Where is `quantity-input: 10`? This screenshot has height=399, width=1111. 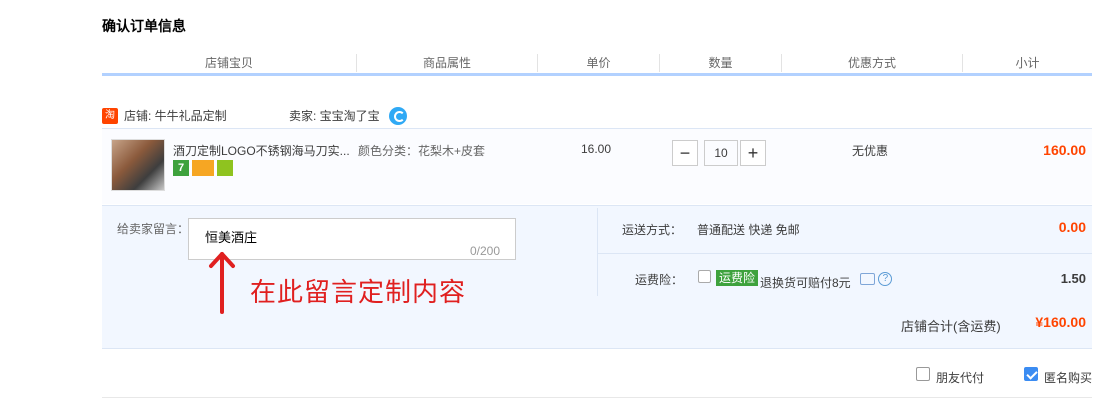
quantity-input: 10 is located at coordinates (721, 153).